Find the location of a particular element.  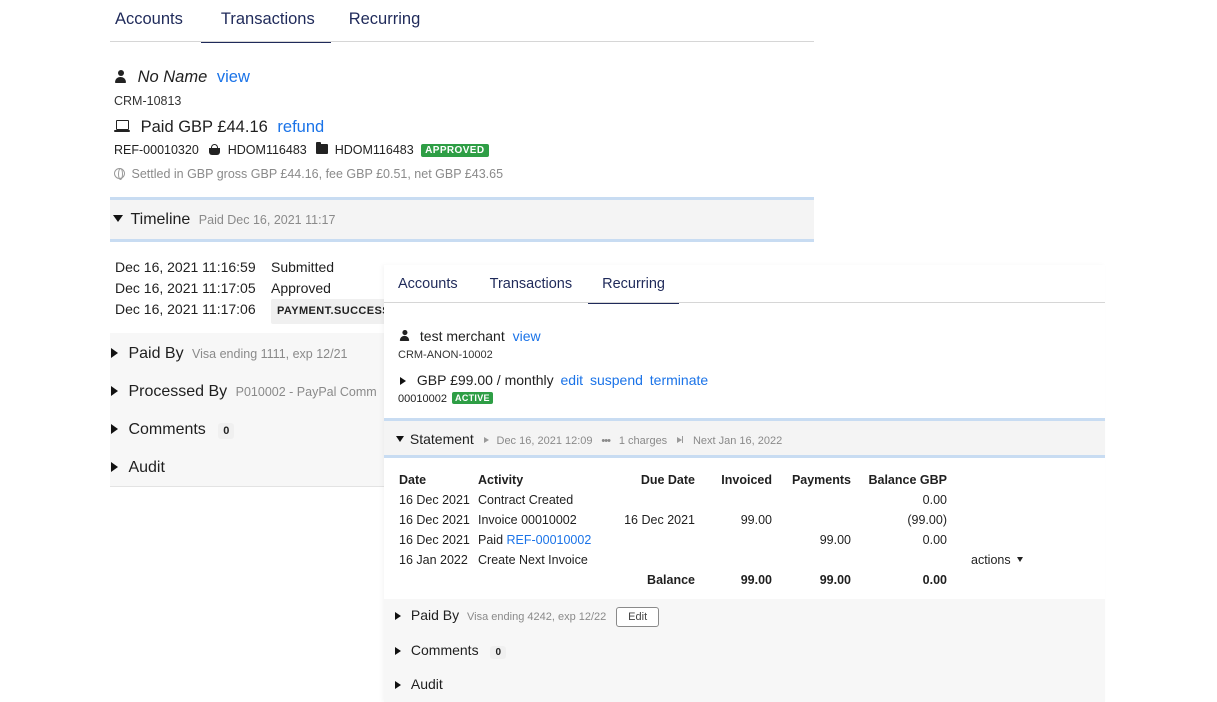

tab-bar: Accounts Transactions Recurring is located at coordinates (744, 284).